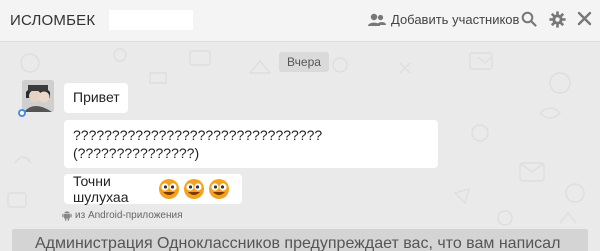 Image resolution: width=600 pixels, height=251 pixels. Describe the element at coordinates (151, 20) in the screenshot. I see `redacted-name` at that location.